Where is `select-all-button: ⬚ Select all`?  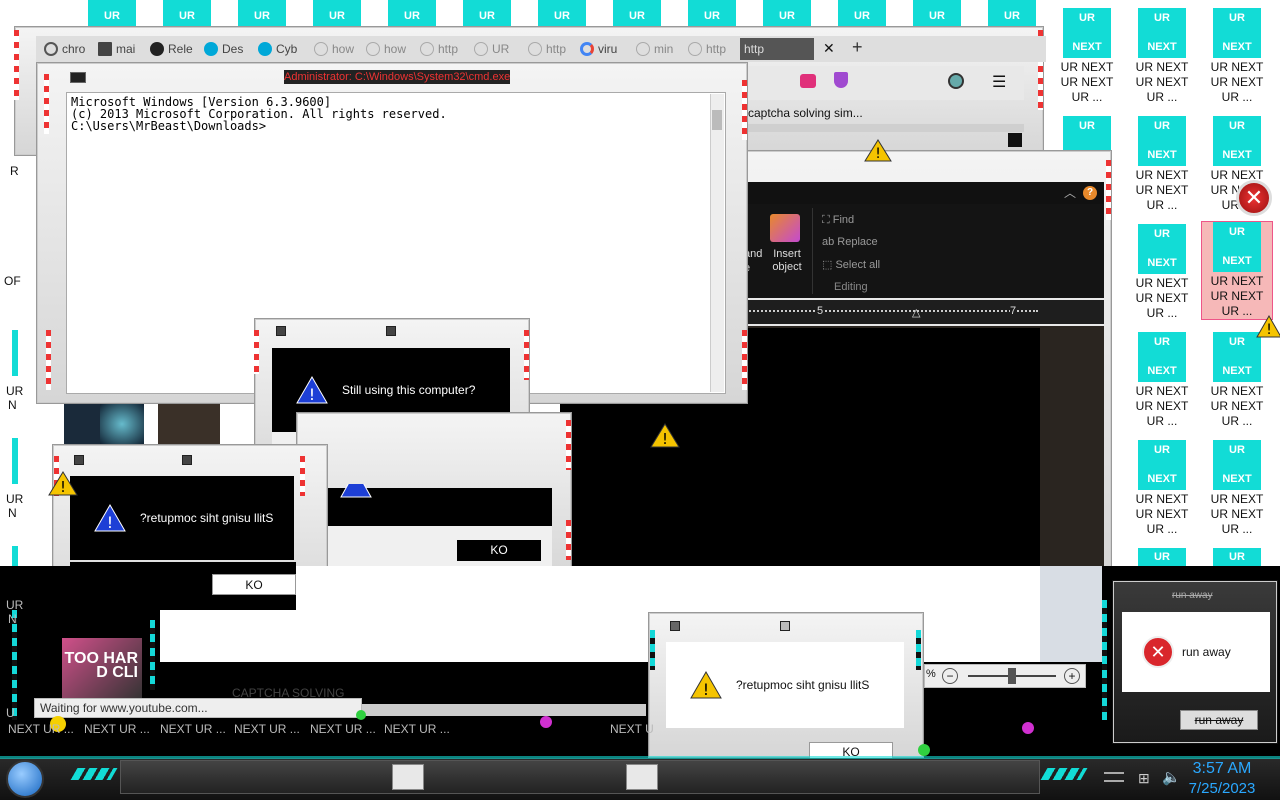 select-all-button: ⬚ Select all is located at coordinates (851, 264).